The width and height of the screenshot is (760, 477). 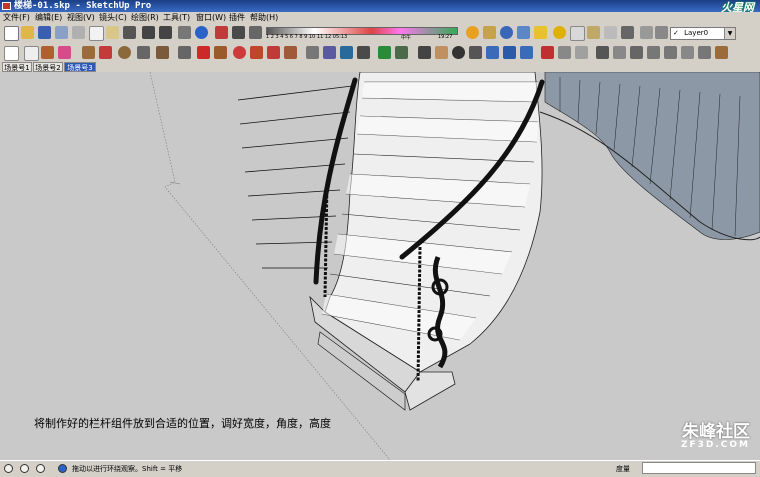 I want to click on back-view-icon, so click(x=670, y=52).